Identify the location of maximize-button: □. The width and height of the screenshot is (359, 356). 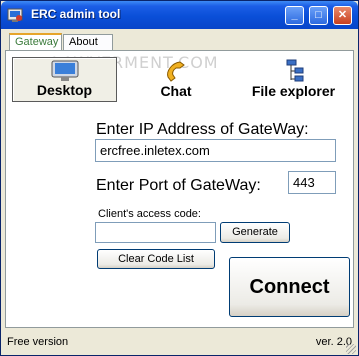
(318, 15).